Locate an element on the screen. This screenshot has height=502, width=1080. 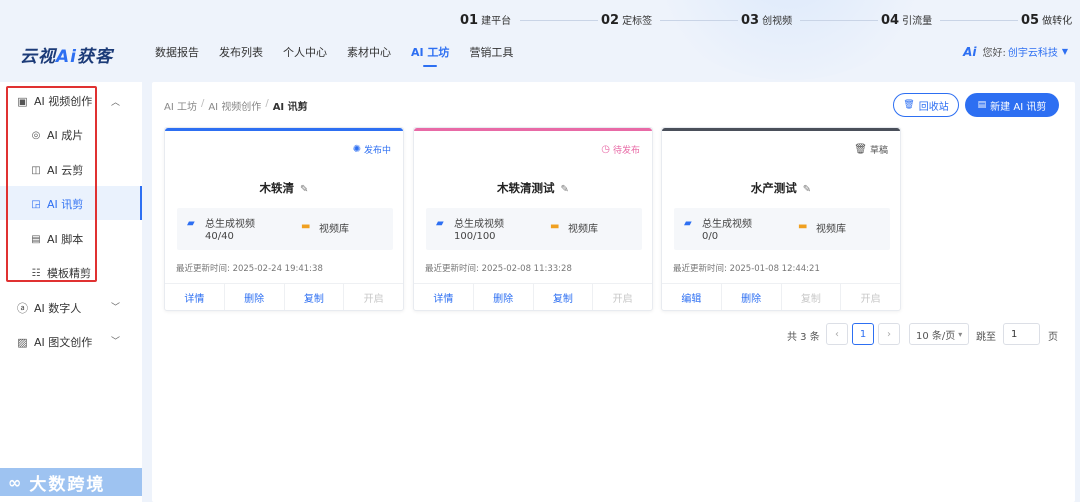
video-count: 0/0 is located at coordinates (710, 236).